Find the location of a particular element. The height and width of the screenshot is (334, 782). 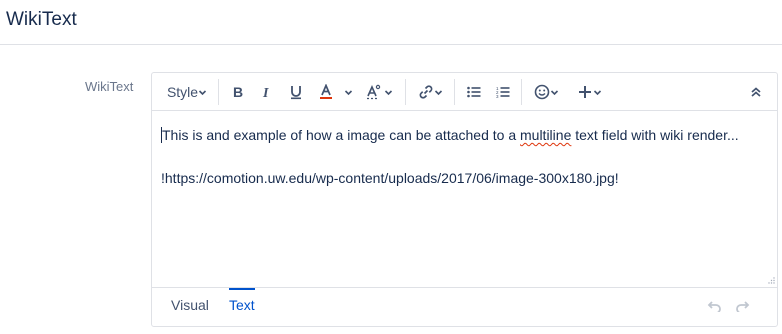

underline-icon is located at coordinates (296, 93).